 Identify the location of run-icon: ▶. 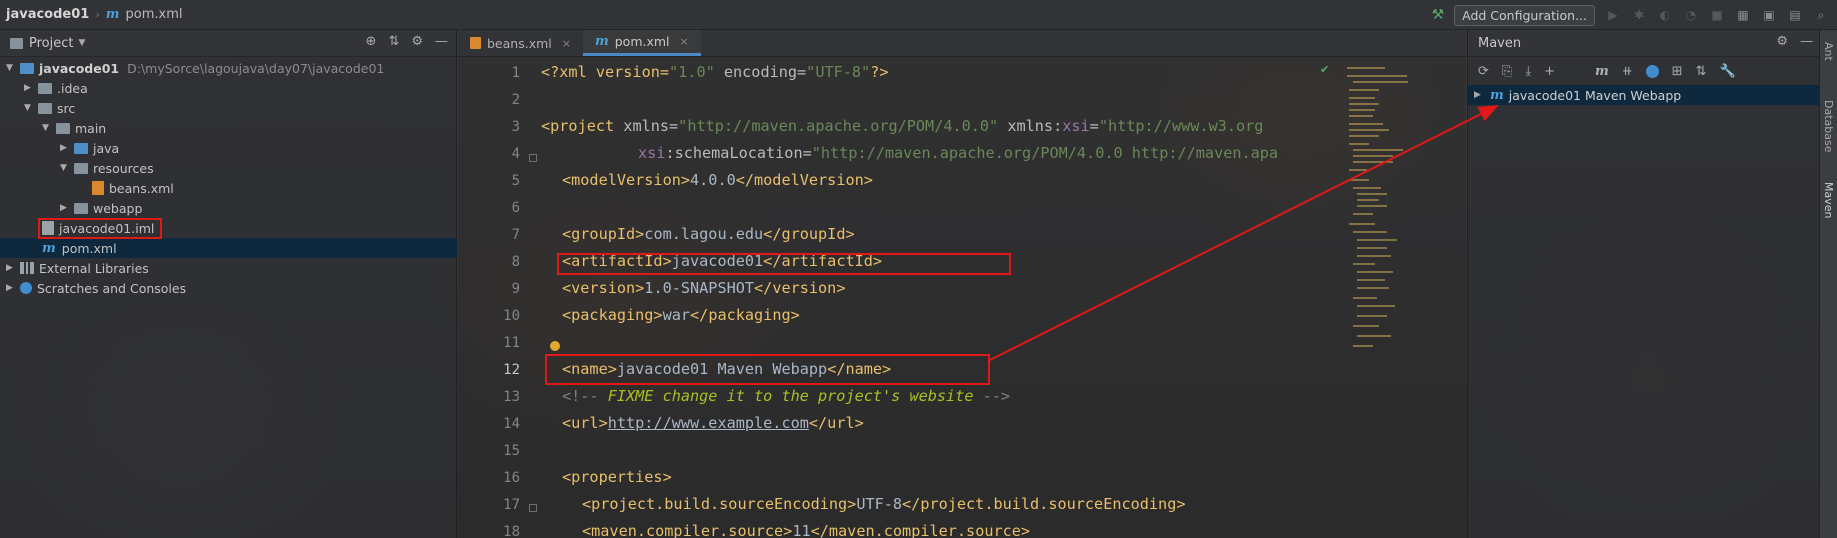
(1613, 15).